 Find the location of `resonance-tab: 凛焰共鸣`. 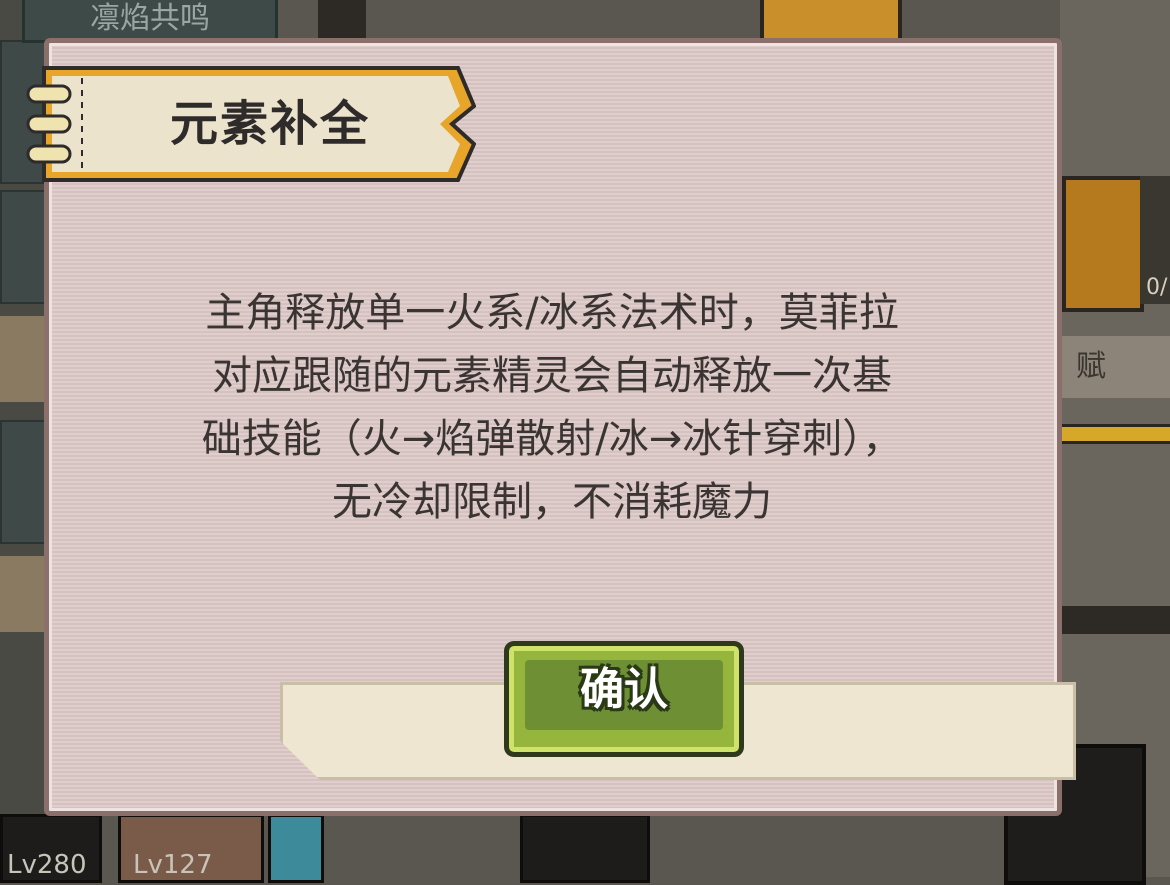

resonance-tab: 凛焰共鸣 is located at coordinates (150, 21).